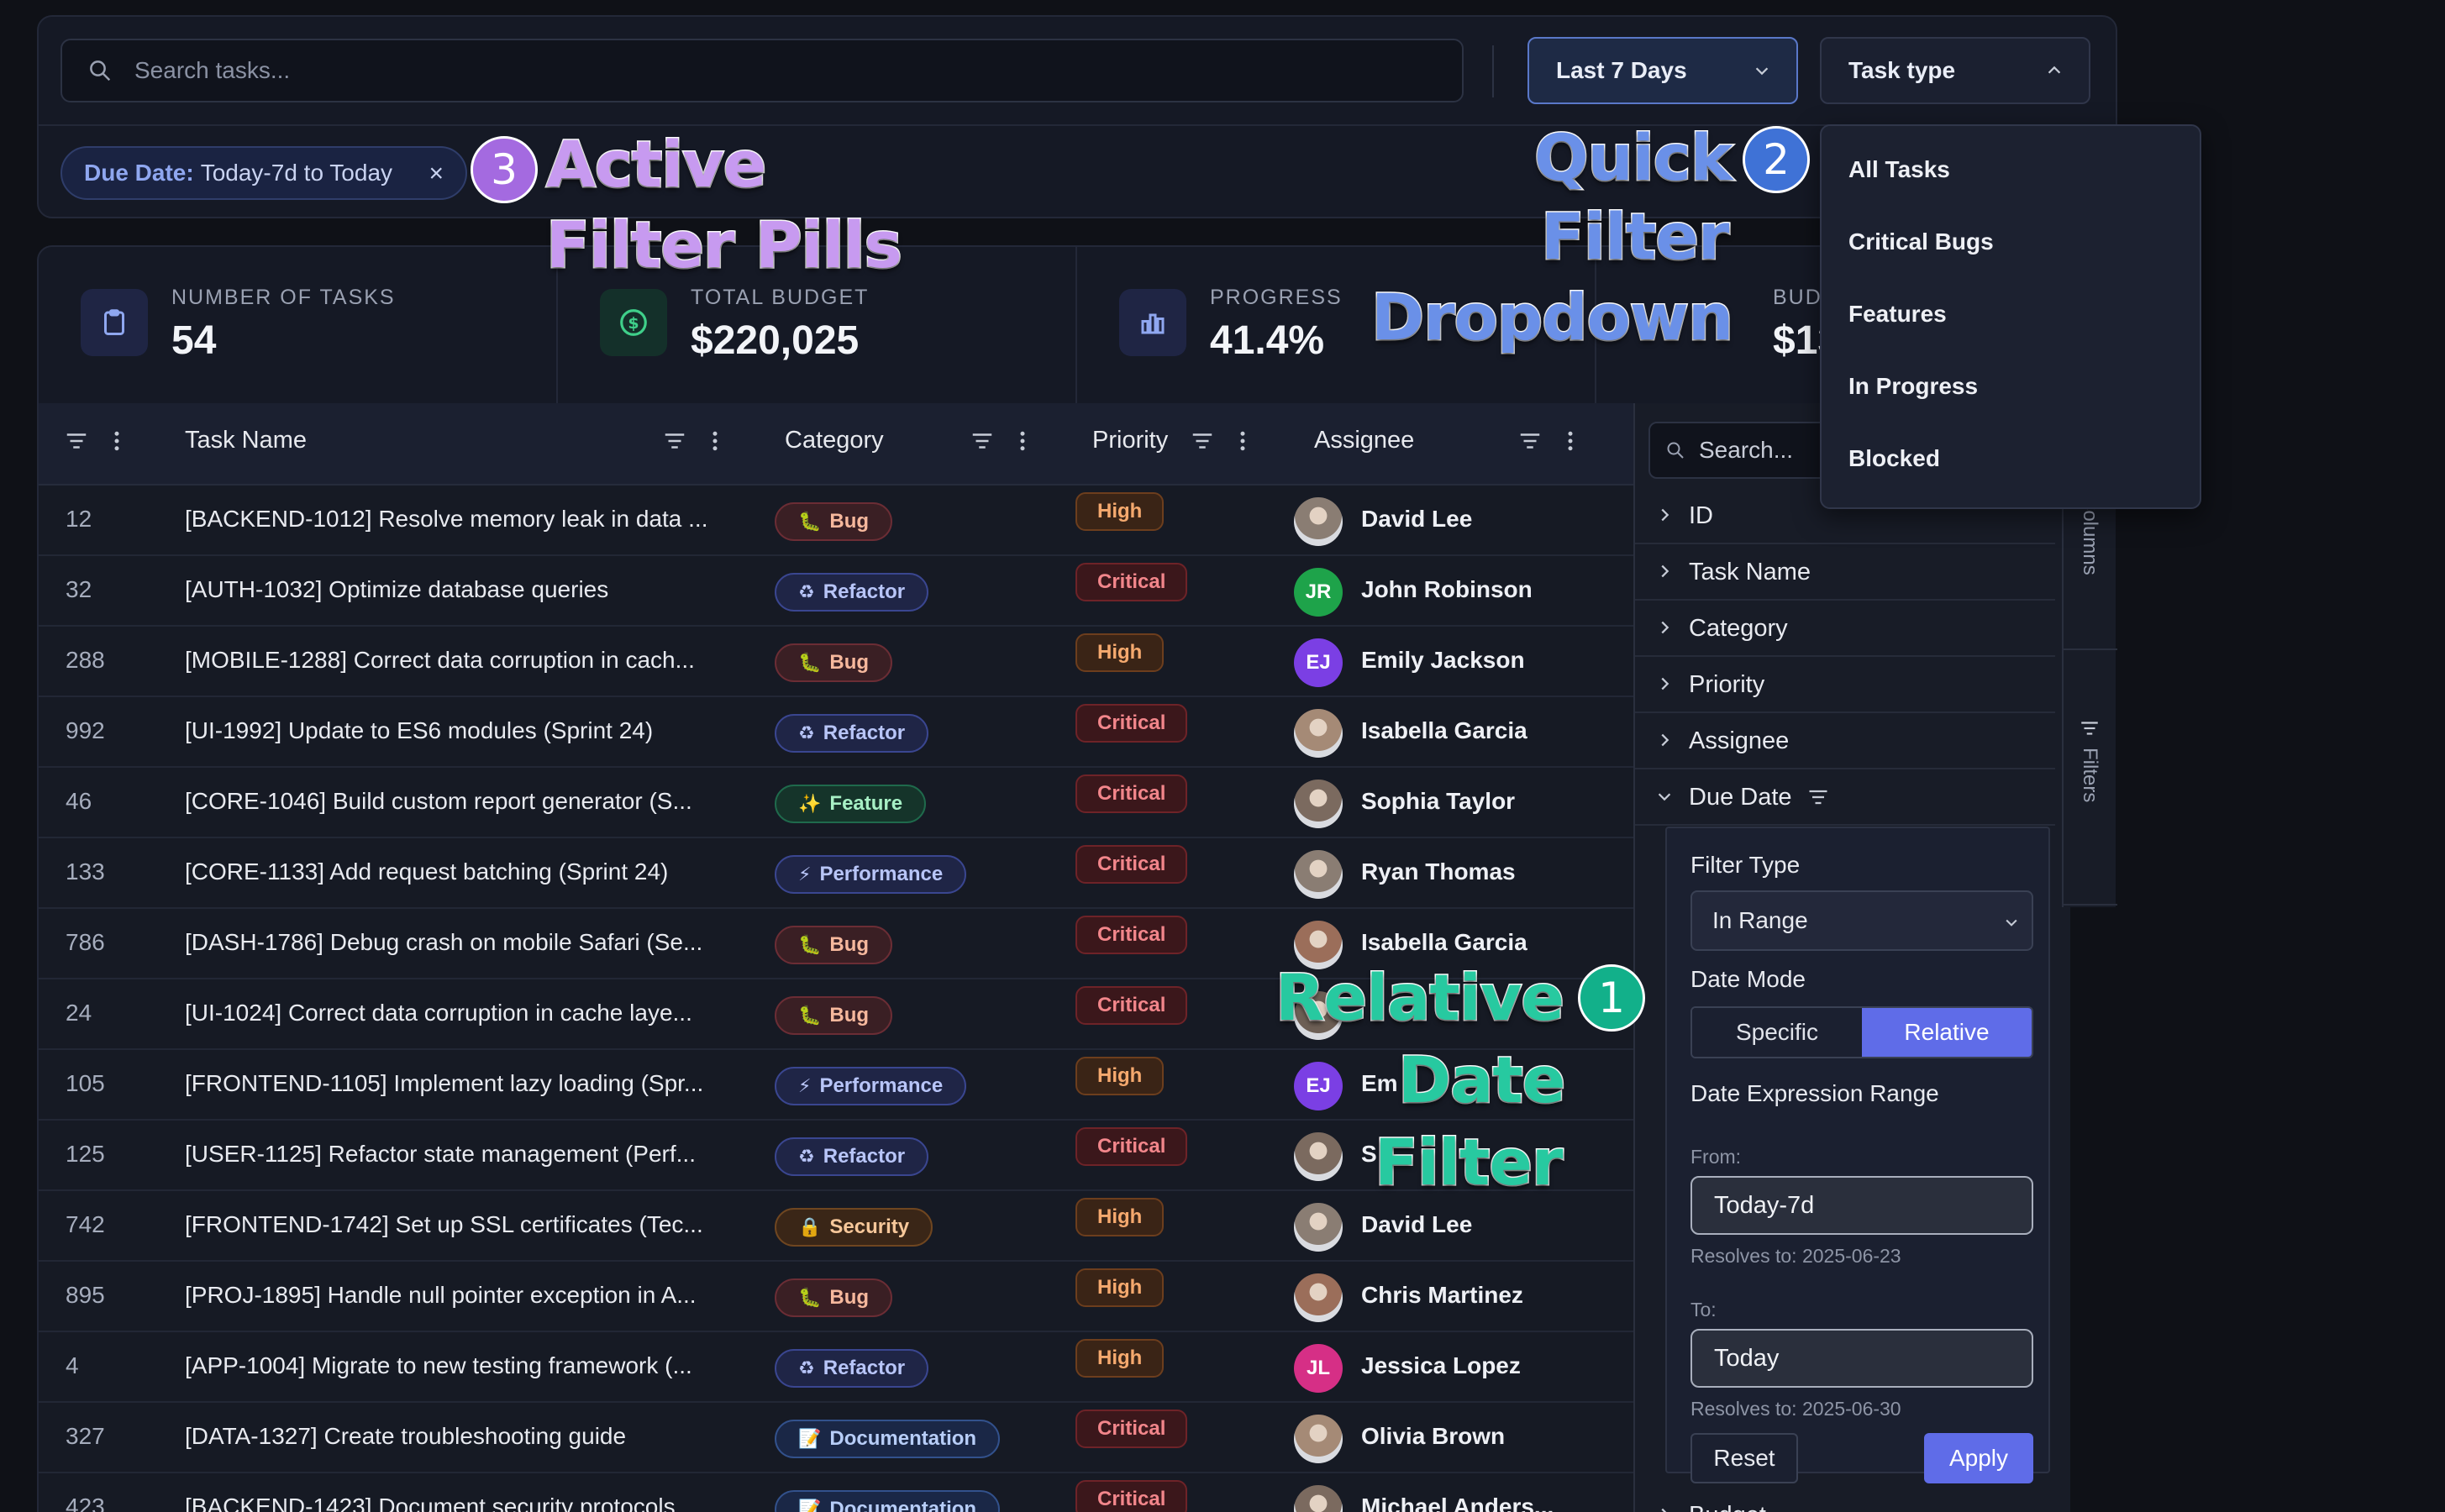  What do you see at coordinates (1364, 440) in the screenshot?
I see `header-assignee: Assignee` at bounding box center [1364, 440].